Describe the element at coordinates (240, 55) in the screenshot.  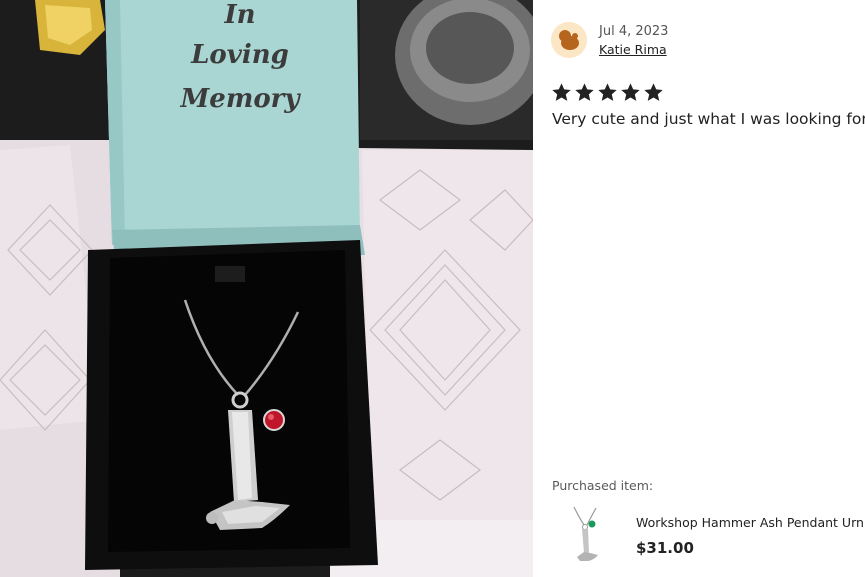
I see `lid-text-line-2: Loving` at that location.